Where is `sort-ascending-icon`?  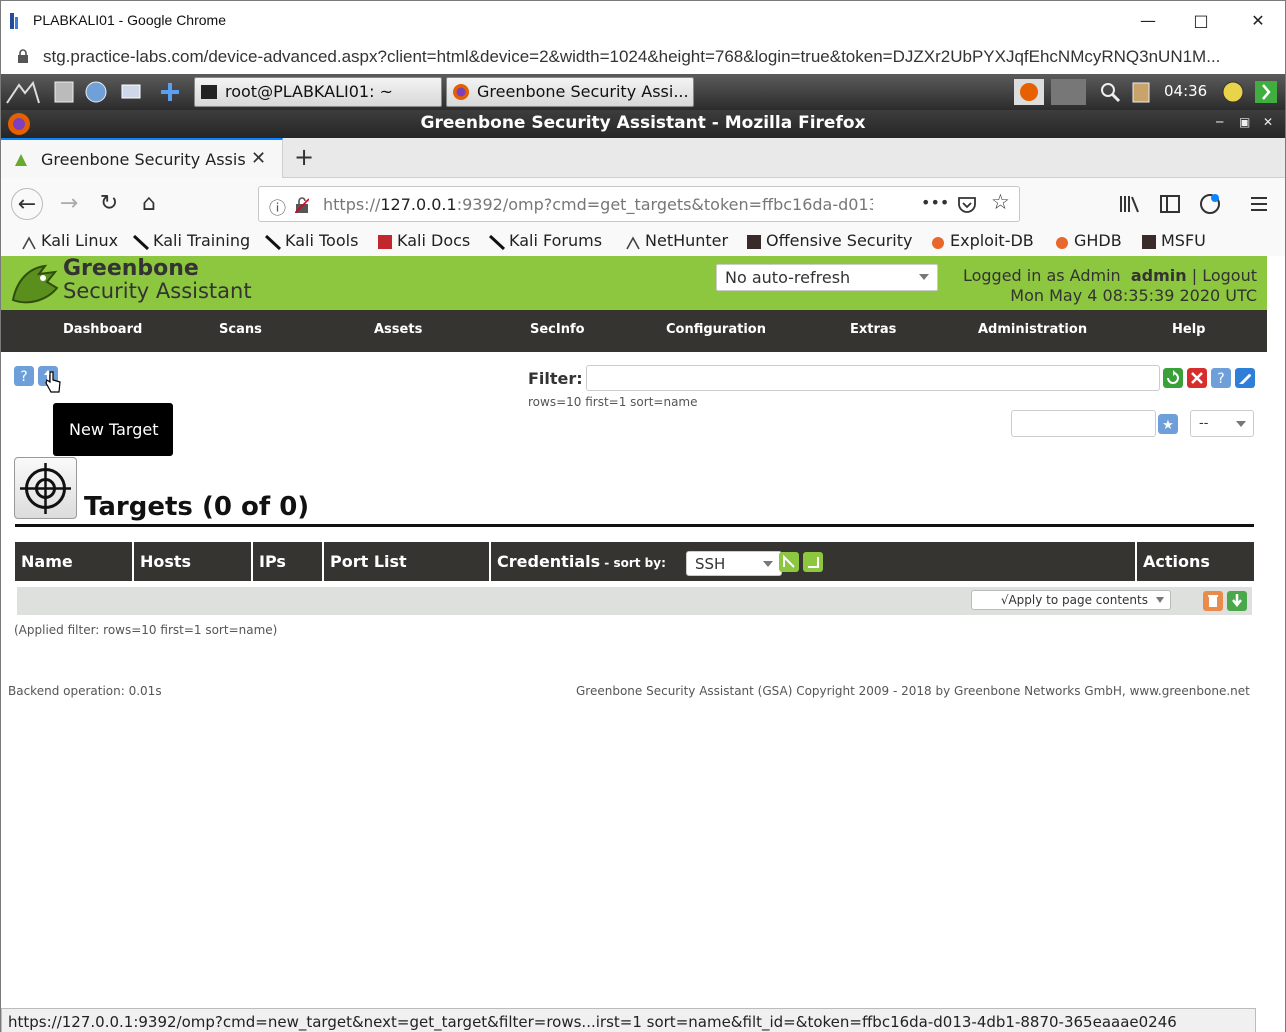 sort-ascending-icon is located at coordinates (789, 562).